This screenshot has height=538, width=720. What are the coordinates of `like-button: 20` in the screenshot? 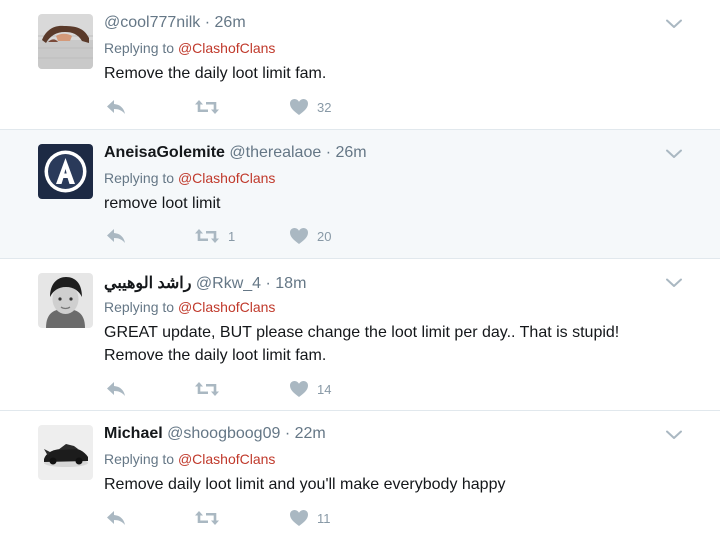 It's located at (310, 236).